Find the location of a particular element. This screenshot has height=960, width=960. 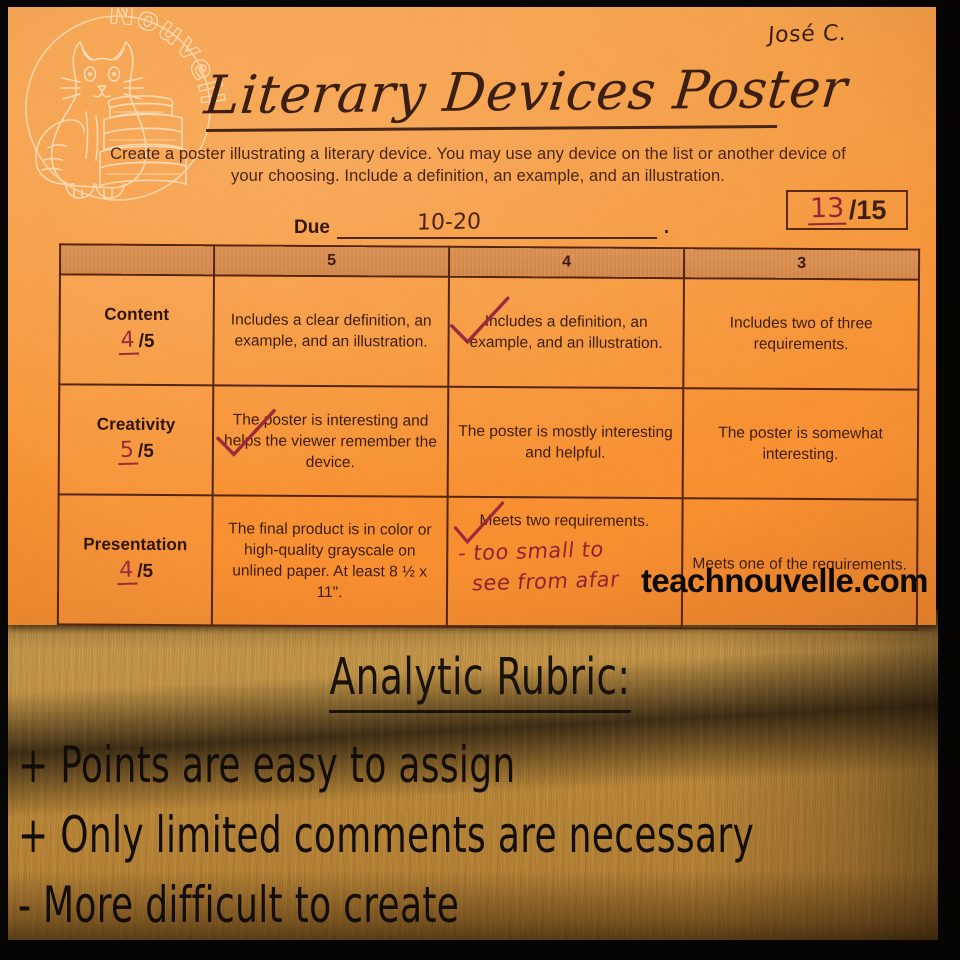

criterion-cell-content: Content 4/5 is located at coordinates (136, 330).